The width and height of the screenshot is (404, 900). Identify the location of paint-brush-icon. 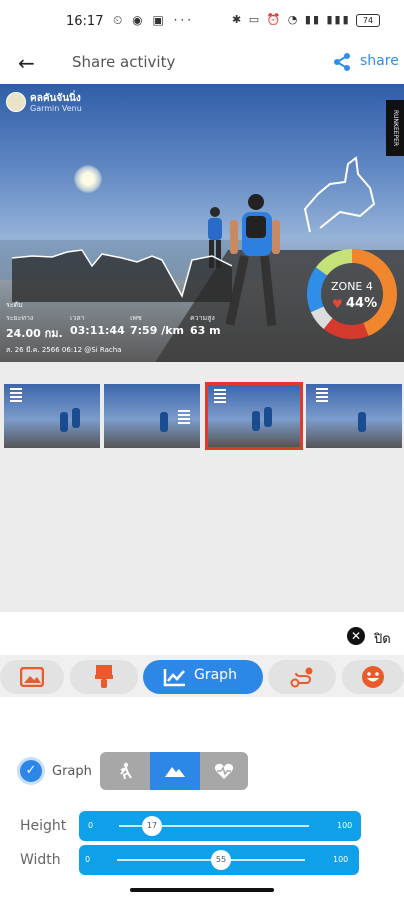
(104, 676).